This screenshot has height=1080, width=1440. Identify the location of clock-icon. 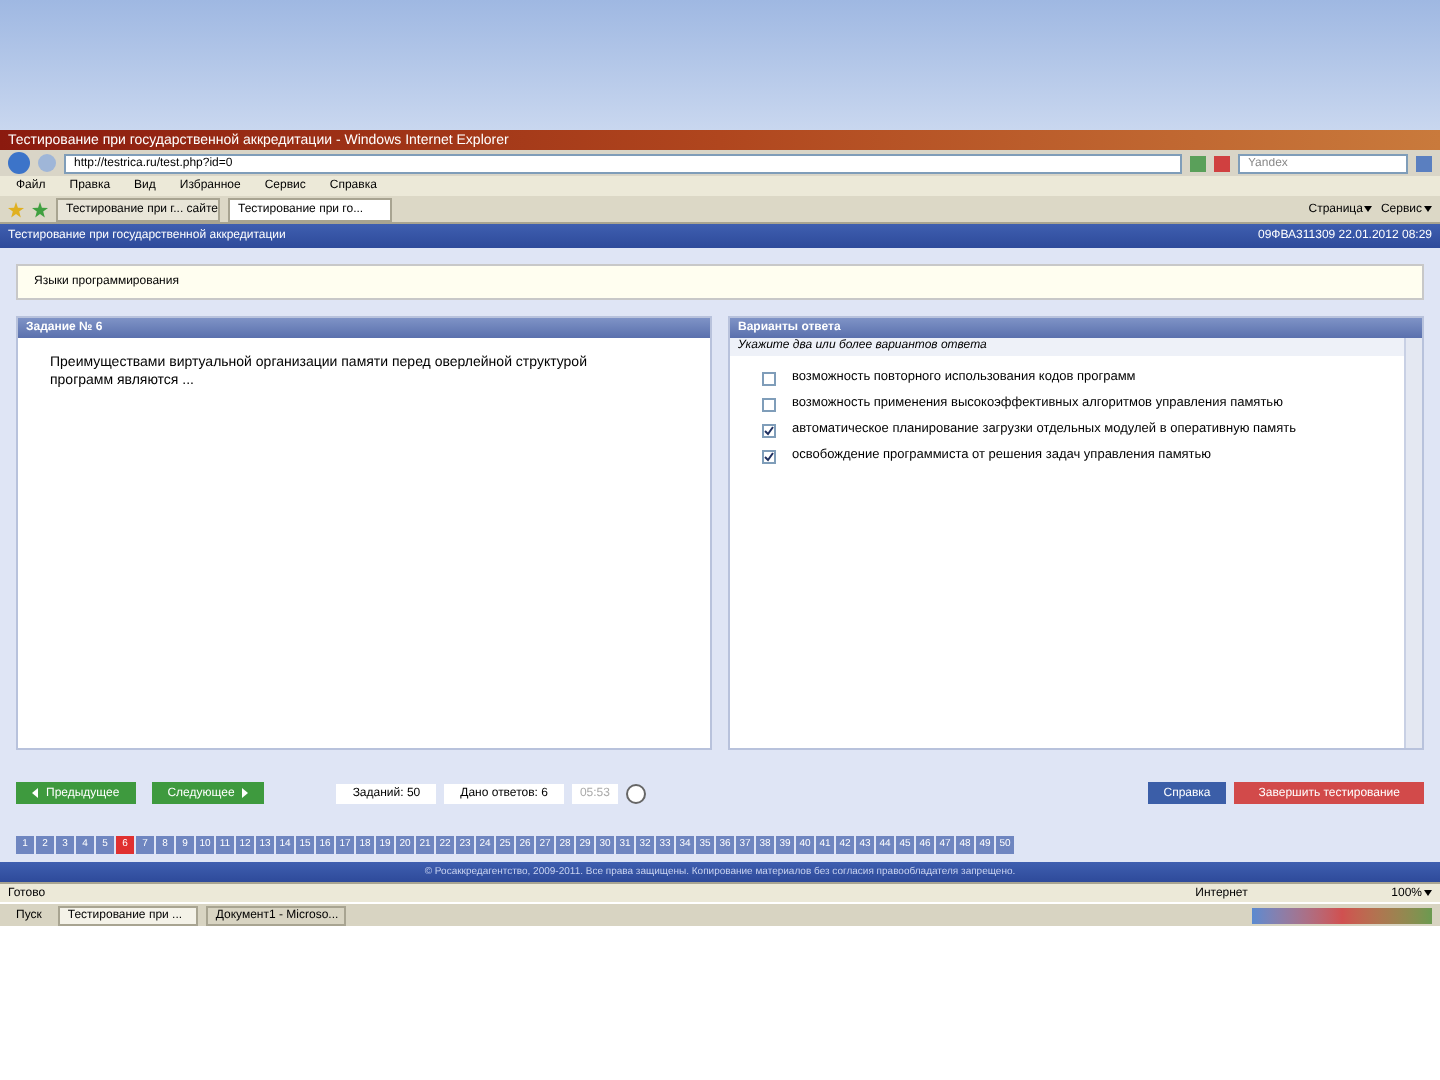
(635, 793).